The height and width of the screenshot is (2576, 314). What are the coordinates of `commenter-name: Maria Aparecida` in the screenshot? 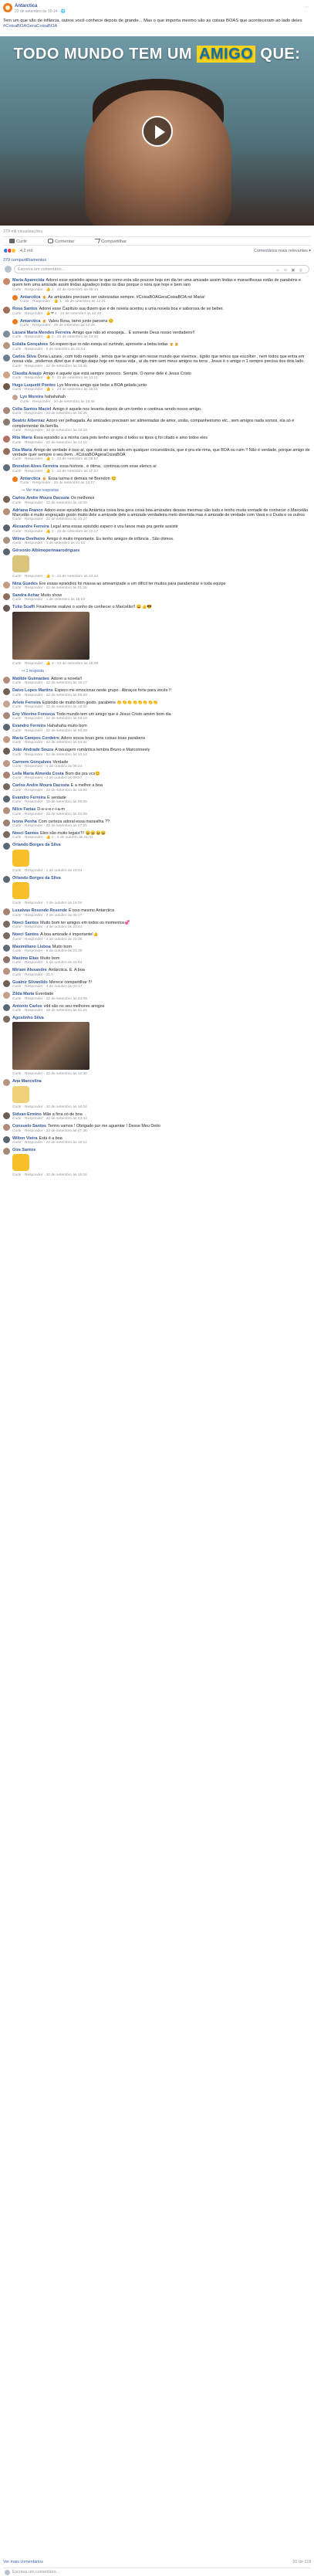 It's located at (28, 280).